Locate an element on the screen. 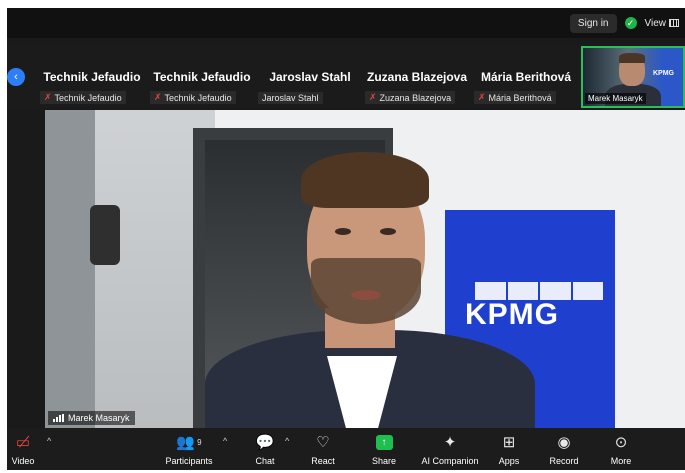 The height and width of the screenshot is (473, 685). participant-tag: Jaroslav Stahl is located at coordinates (290, 98).